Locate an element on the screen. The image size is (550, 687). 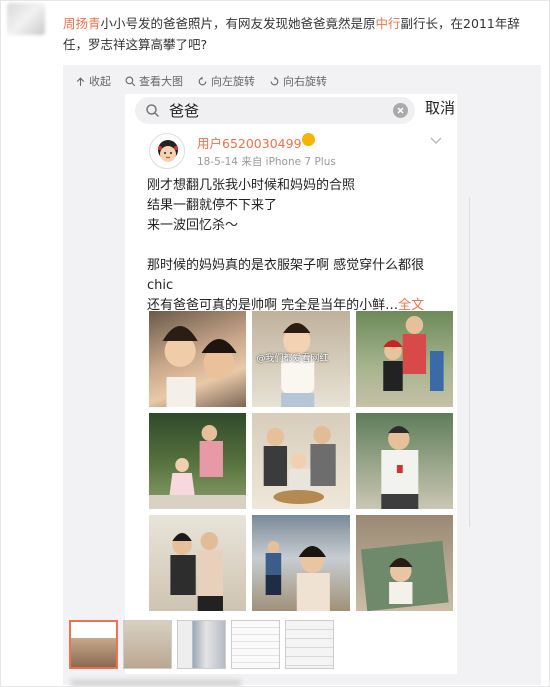
view-large-button: 查看大图 is located at coordinates (154, 81).